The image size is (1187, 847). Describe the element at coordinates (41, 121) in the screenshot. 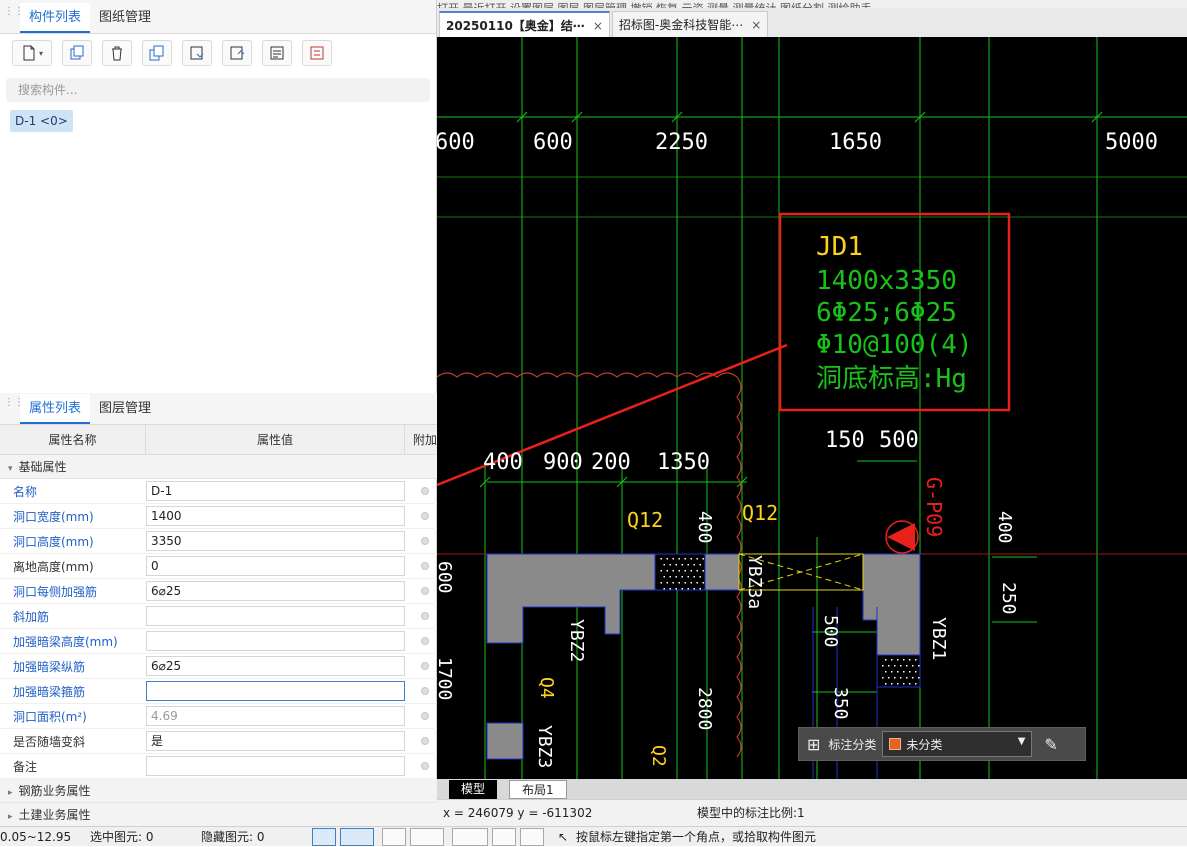

I see `component-item: D-1 <0>` at that location.